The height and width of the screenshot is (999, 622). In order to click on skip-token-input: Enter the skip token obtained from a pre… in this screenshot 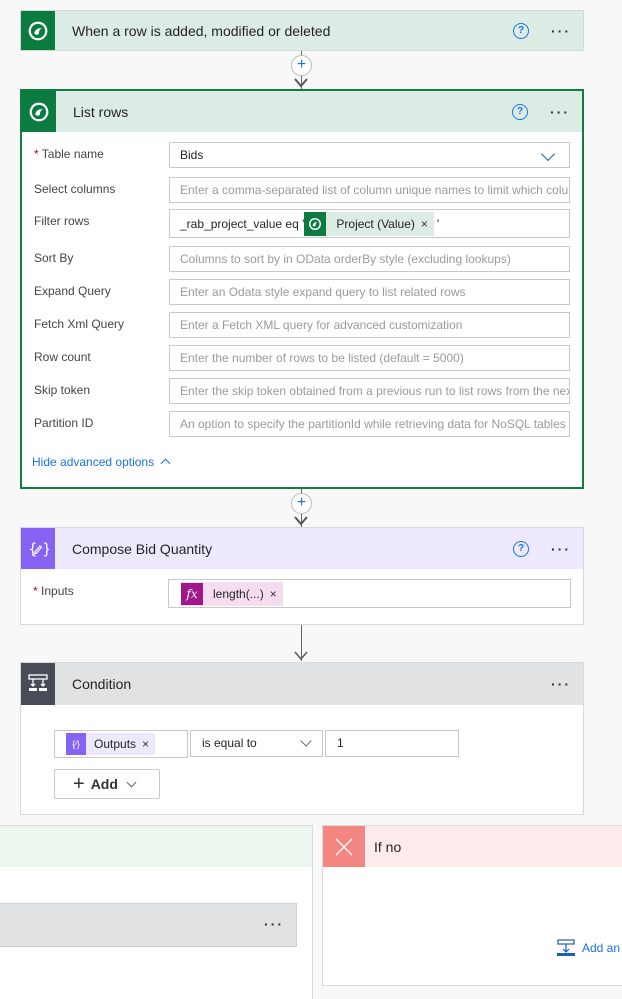, I will do `click(369, 391)`.